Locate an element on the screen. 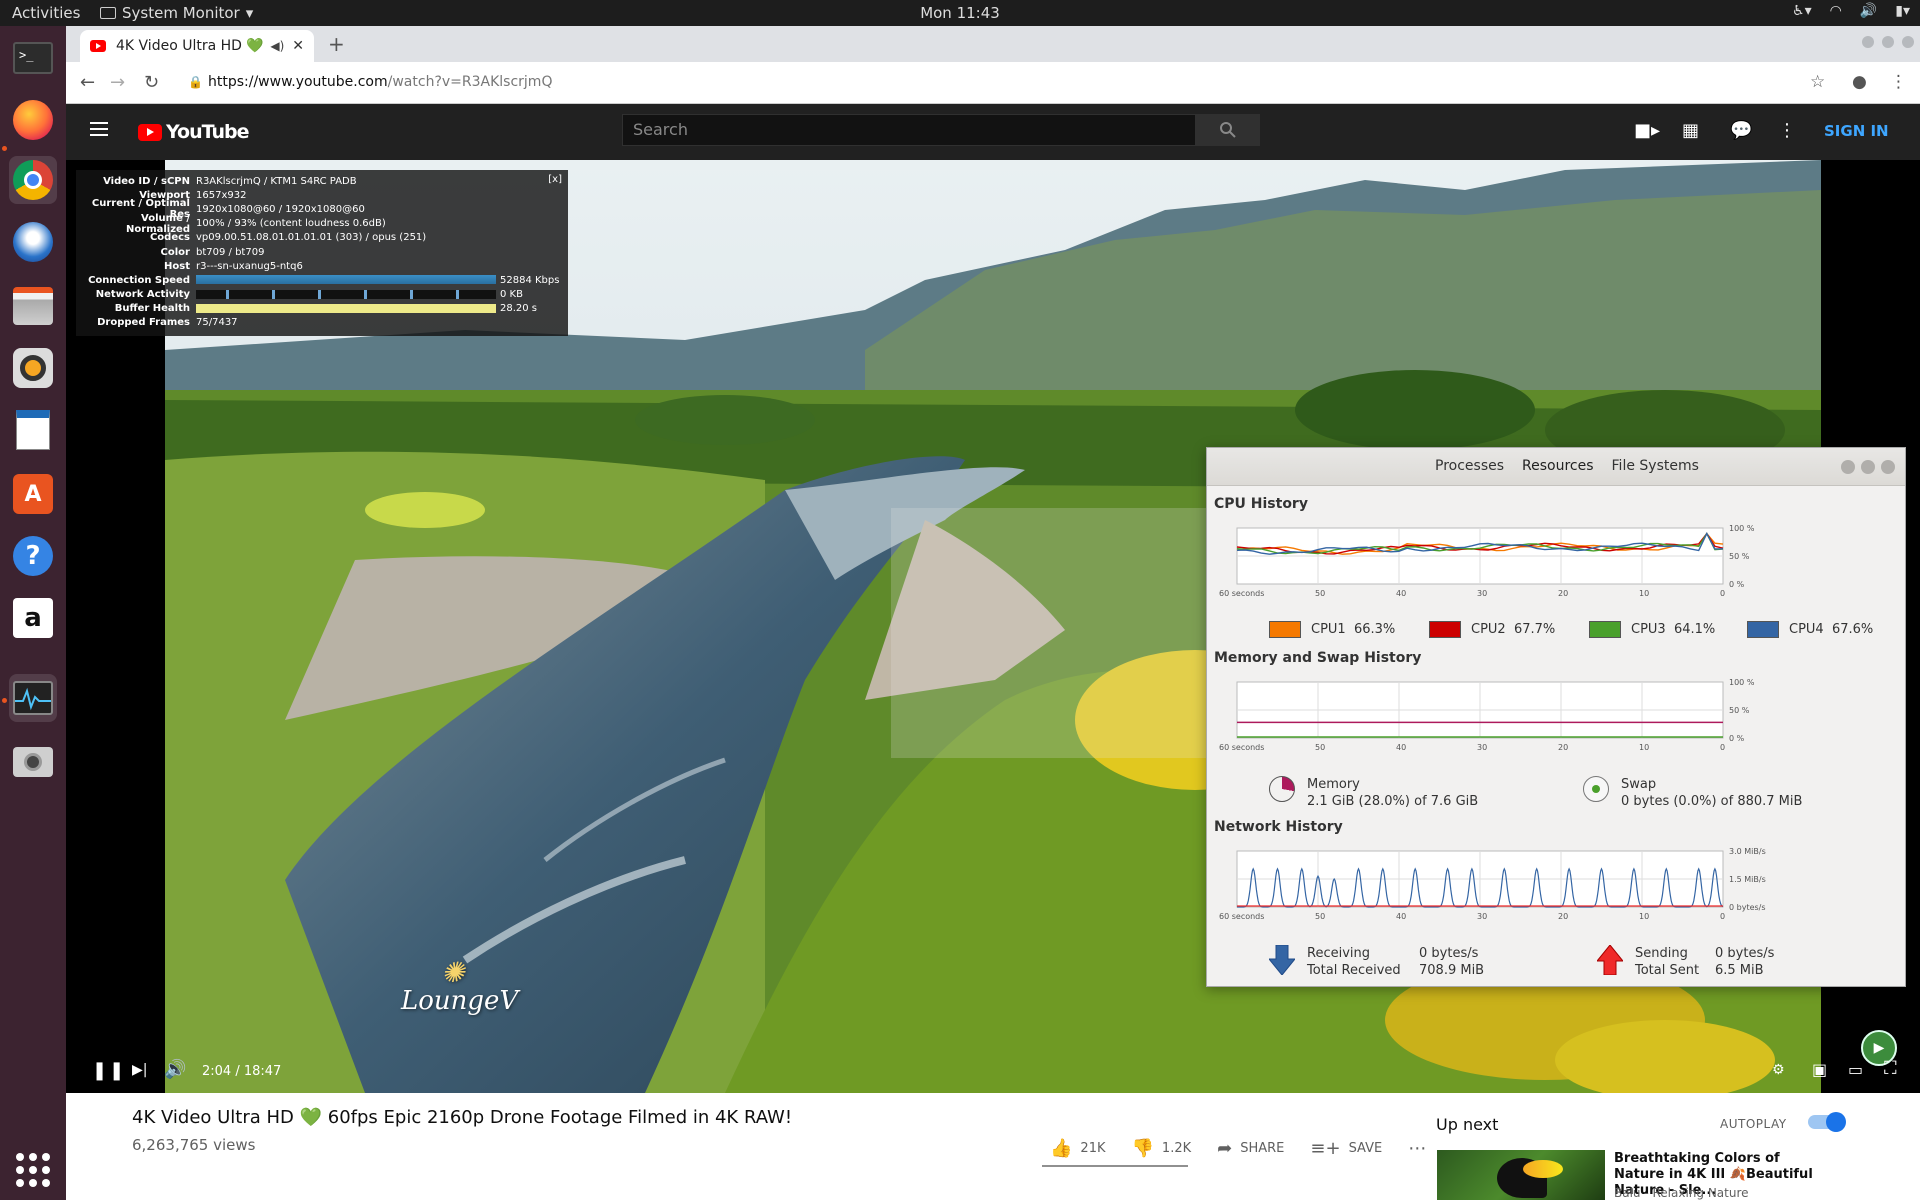 The image size is (1920, 1200). search-button is located at coordinates (1228, 130).